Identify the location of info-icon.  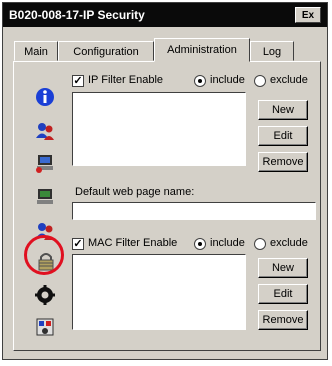
(45, 97).